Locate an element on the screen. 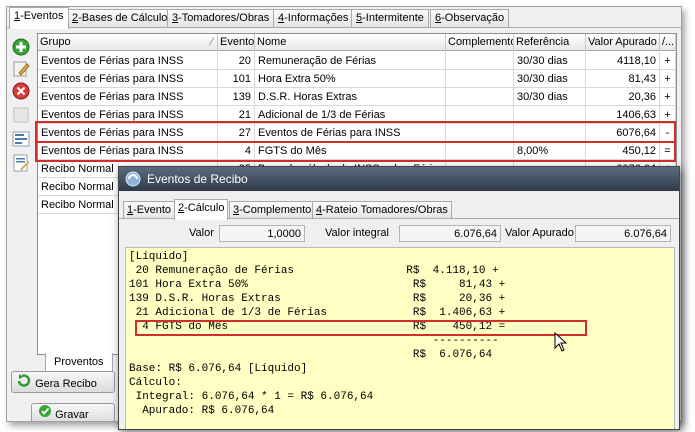 This screenshot has width=695, height=432. highlight-row-eventos-ferias is located at coordinates (355, 132).